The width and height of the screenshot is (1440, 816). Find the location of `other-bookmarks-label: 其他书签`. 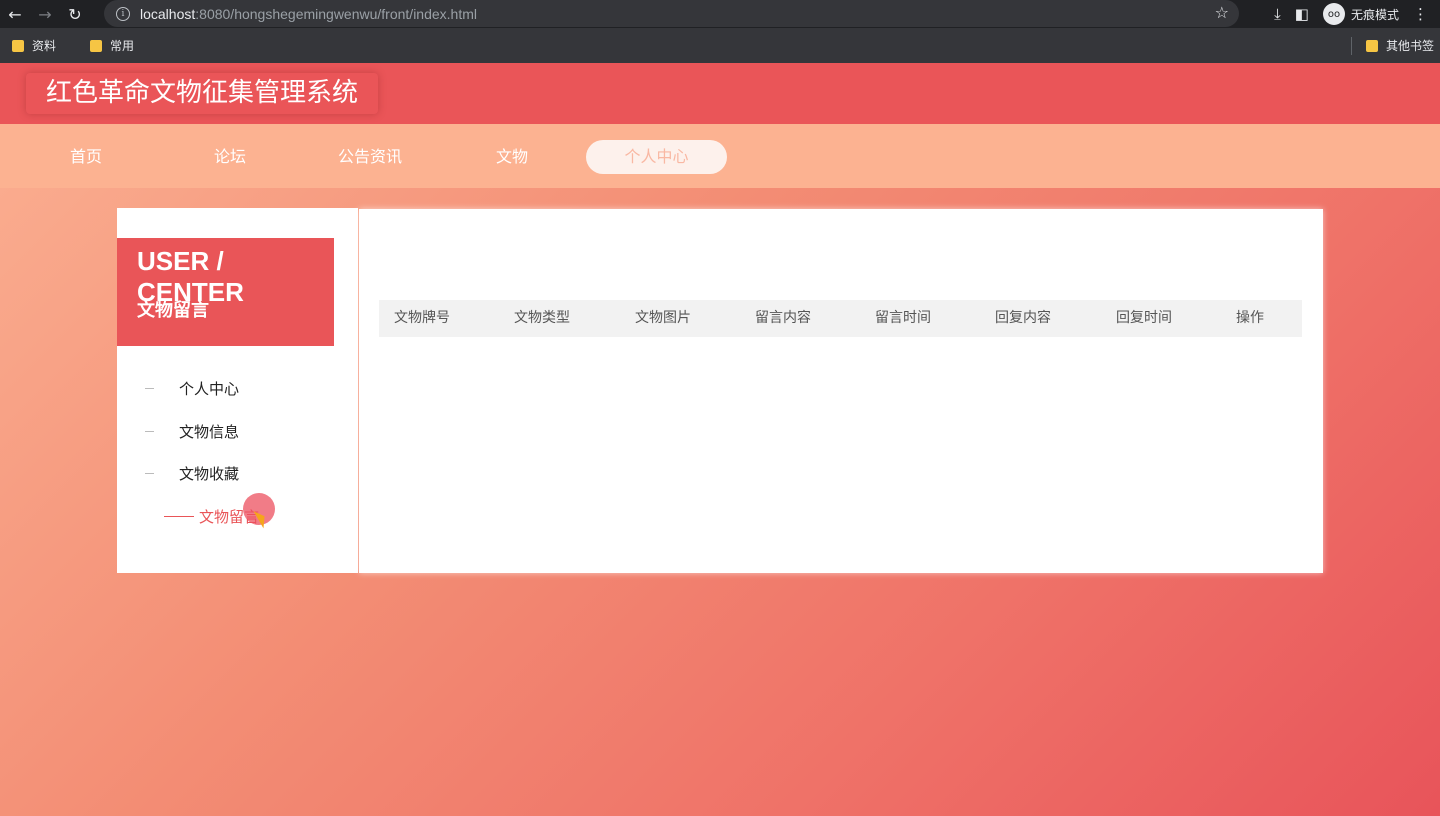

other-bookmarks-label: 其他书签 is located at coordinates (1409, 46).